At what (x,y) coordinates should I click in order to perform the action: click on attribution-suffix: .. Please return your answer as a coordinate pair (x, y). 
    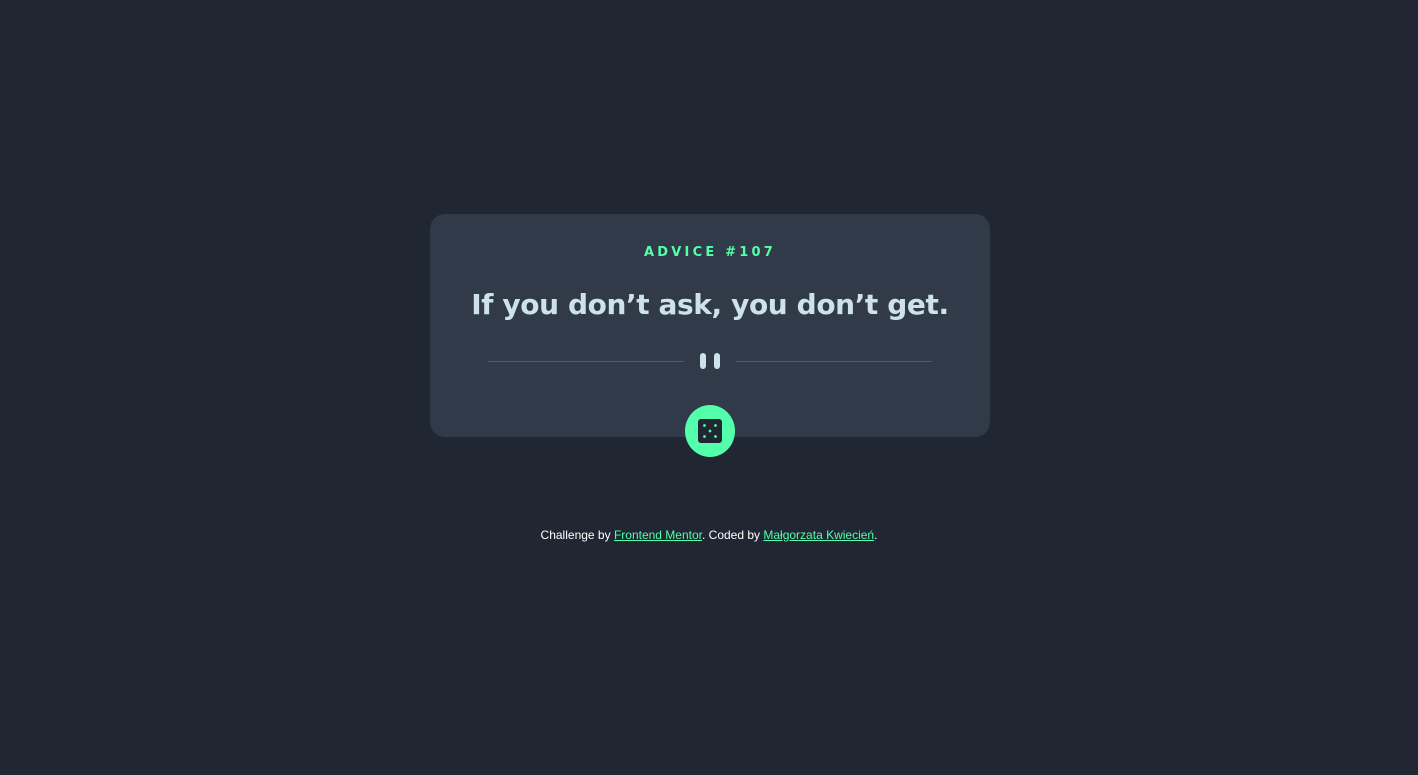
    Looking at the image, I should click on (876, 535).